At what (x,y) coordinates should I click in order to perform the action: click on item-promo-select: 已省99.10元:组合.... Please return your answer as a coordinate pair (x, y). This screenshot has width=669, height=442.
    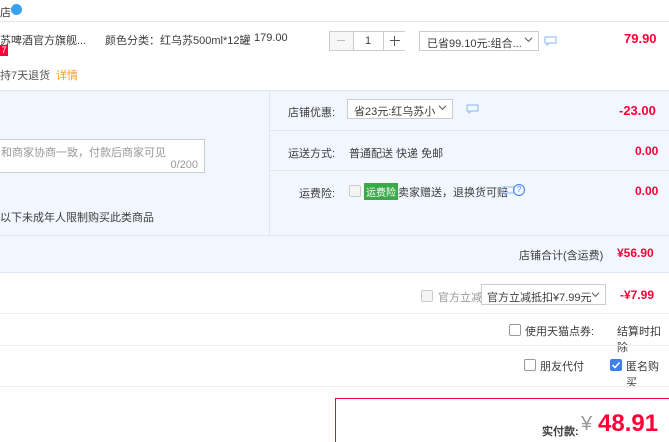
    Looking at the image, I should click on (479, 41).